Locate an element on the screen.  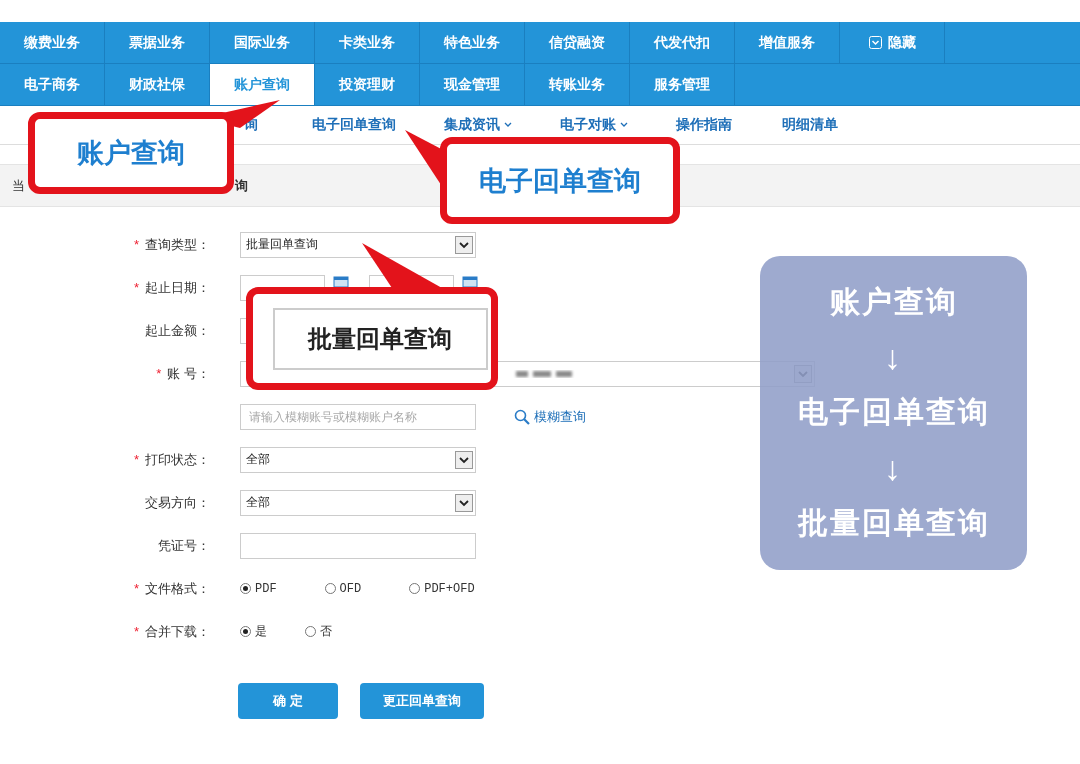
field-label: 起止日期： is located at coordinates (177, 287).